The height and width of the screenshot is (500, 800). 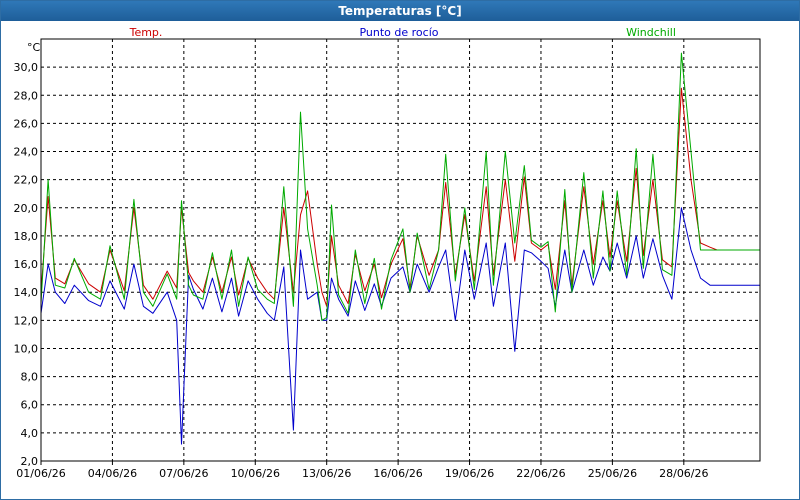 What do you see at coordinates (651, 32) in the screenshot?
I see `legend-entry: Windchill` at bounding box center [651, 32].